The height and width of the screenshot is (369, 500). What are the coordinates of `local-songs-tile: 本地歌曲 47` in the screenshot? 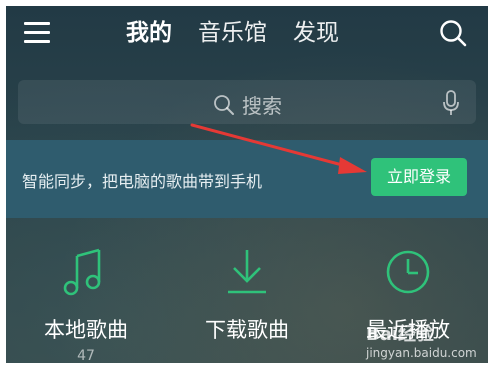 It's located at (86, 304).